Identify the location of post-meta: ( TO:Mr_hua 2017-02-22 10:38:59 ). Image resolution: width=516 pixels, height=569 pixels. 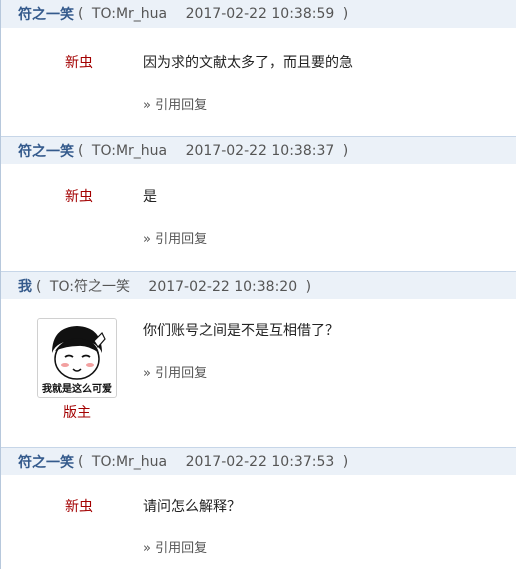
(213, 14).